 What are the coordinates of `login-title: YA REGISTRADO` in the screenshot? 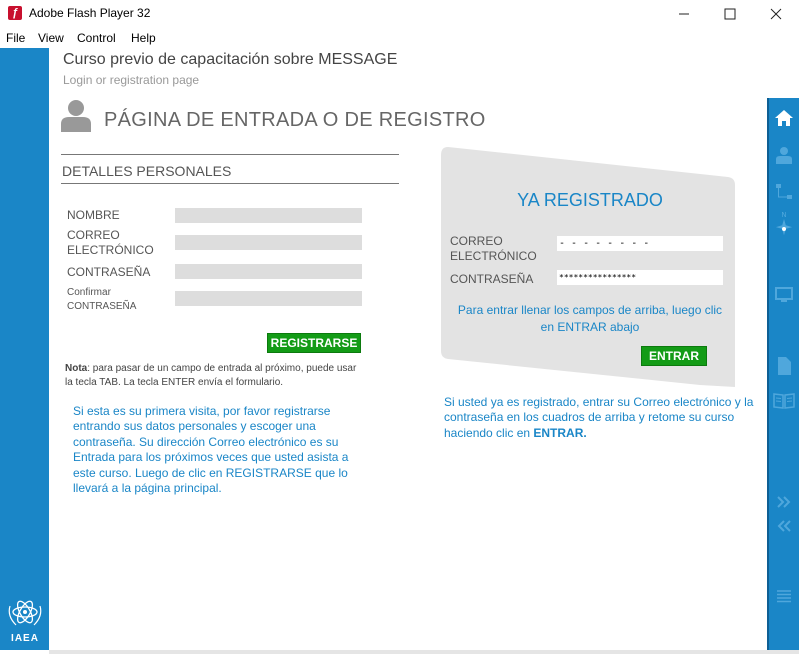 It's located at (590, 200).